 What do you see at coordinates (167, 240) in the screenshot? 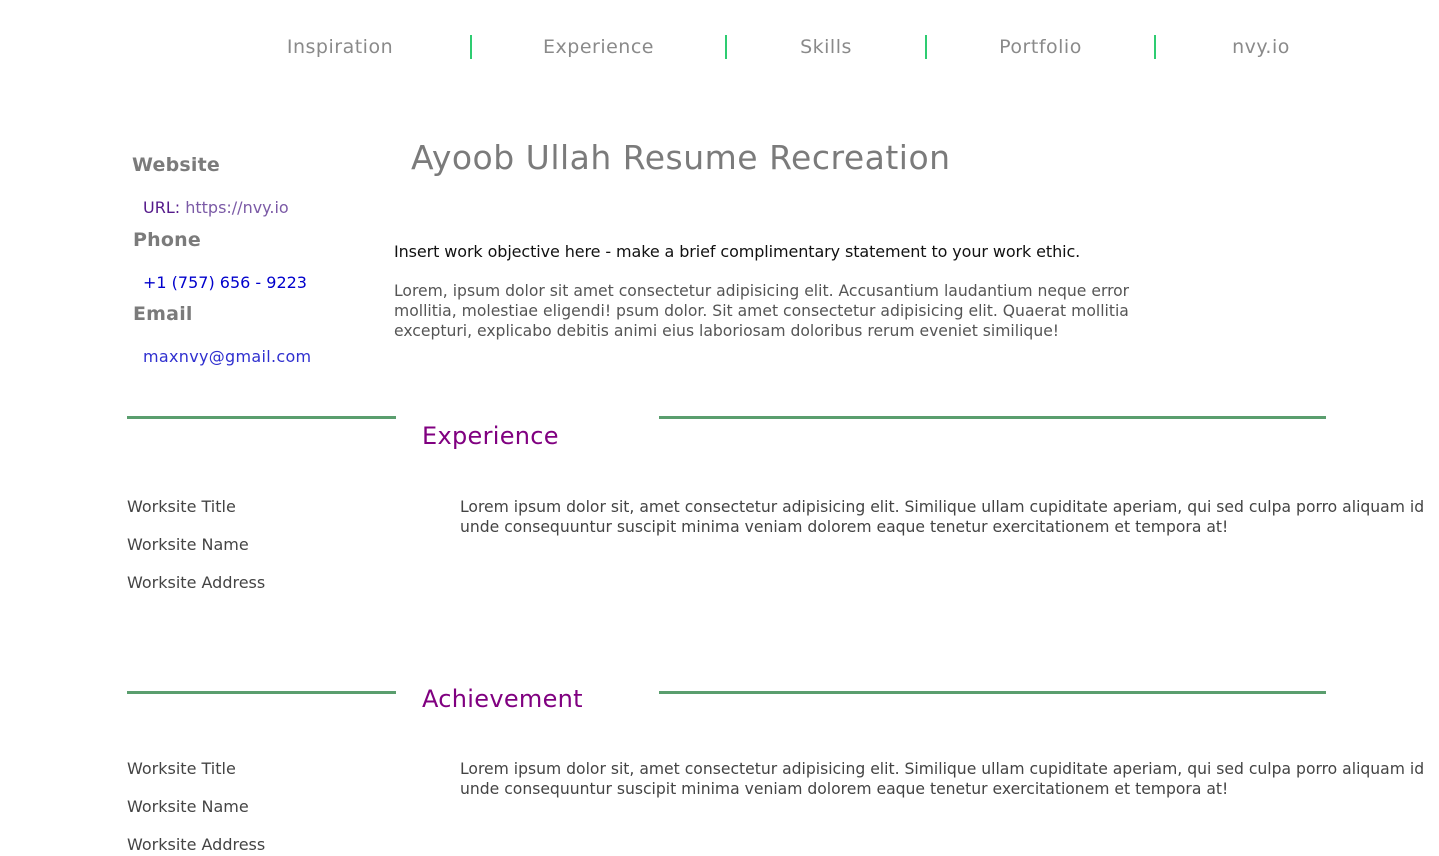
I see `phone-heading: Phone` at bounding box center [167, 240].